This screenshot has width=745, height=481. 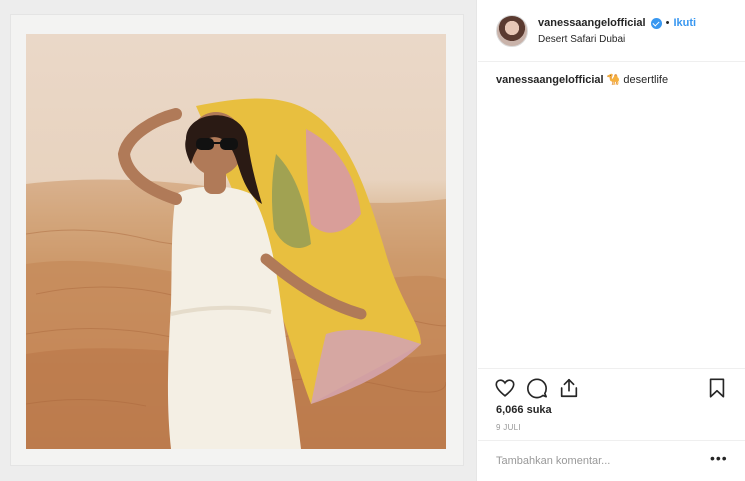 What do you see at coordinates (592, 23) in the screenshot?
I see `username-link: vanessaangelofficial` at bounding box center [592, 23].